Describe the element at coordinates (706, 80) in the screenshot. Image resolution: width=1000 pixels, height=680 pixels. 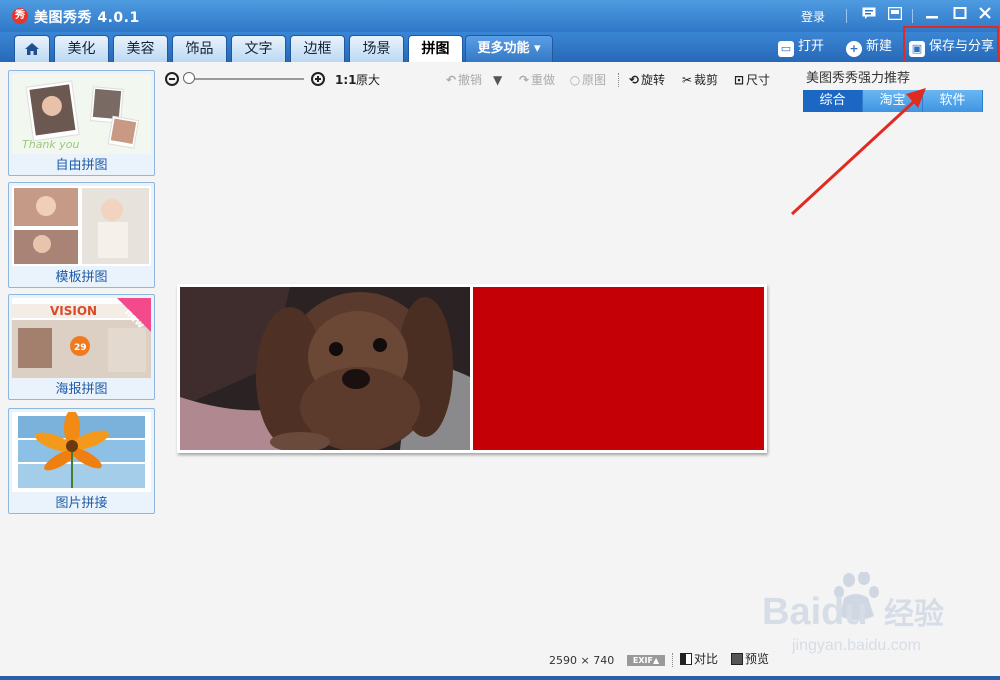
I see `crop-label: 裁剪` at that location.